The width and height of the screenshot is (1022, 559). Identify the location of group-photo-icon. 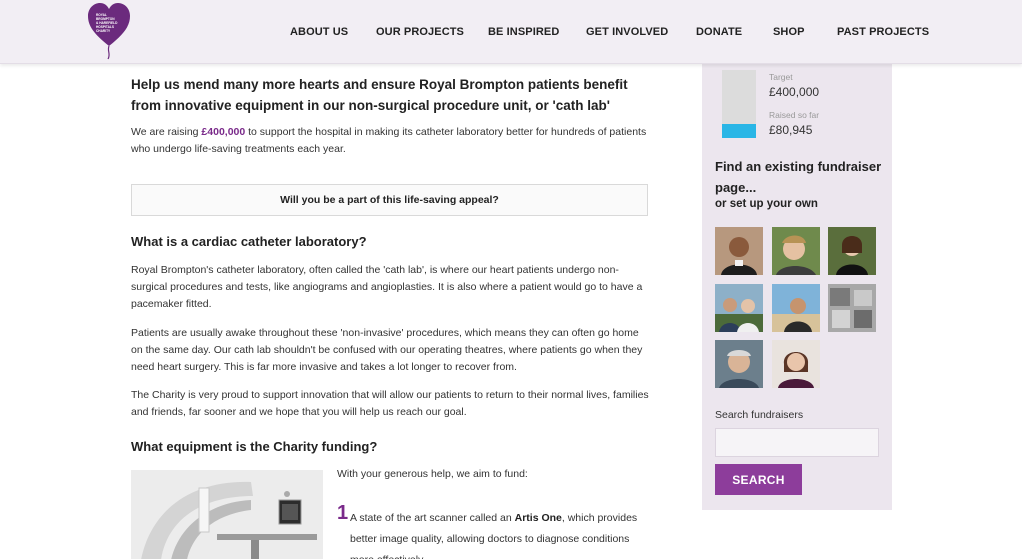
(852, 308).